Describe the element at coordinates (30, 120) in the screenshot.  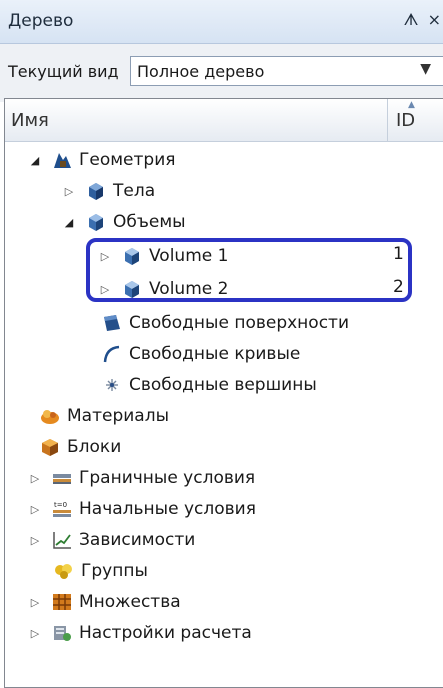
I see `column-header-name: Имя` at that location.